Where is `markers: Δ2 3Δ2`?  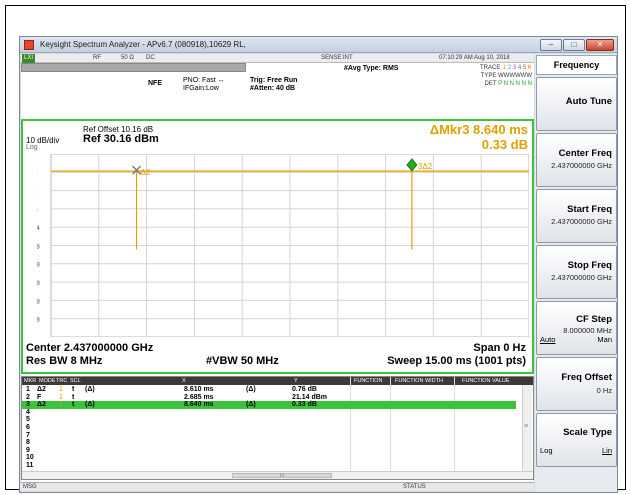 markers: Δ2 3Δ2 is located at coordinates (282, 167).